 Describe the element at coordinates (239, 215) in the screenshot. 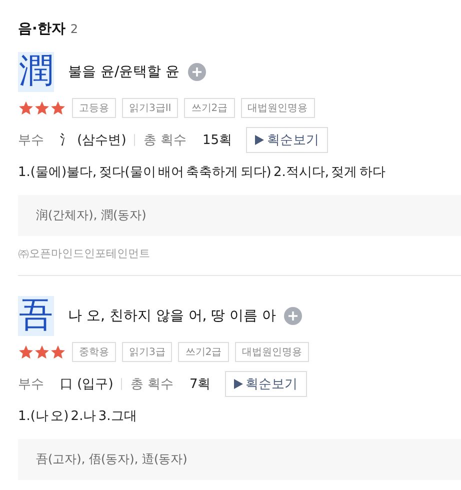

I see `variant-characters: 润(간체자), 潤(동자)` at that location.